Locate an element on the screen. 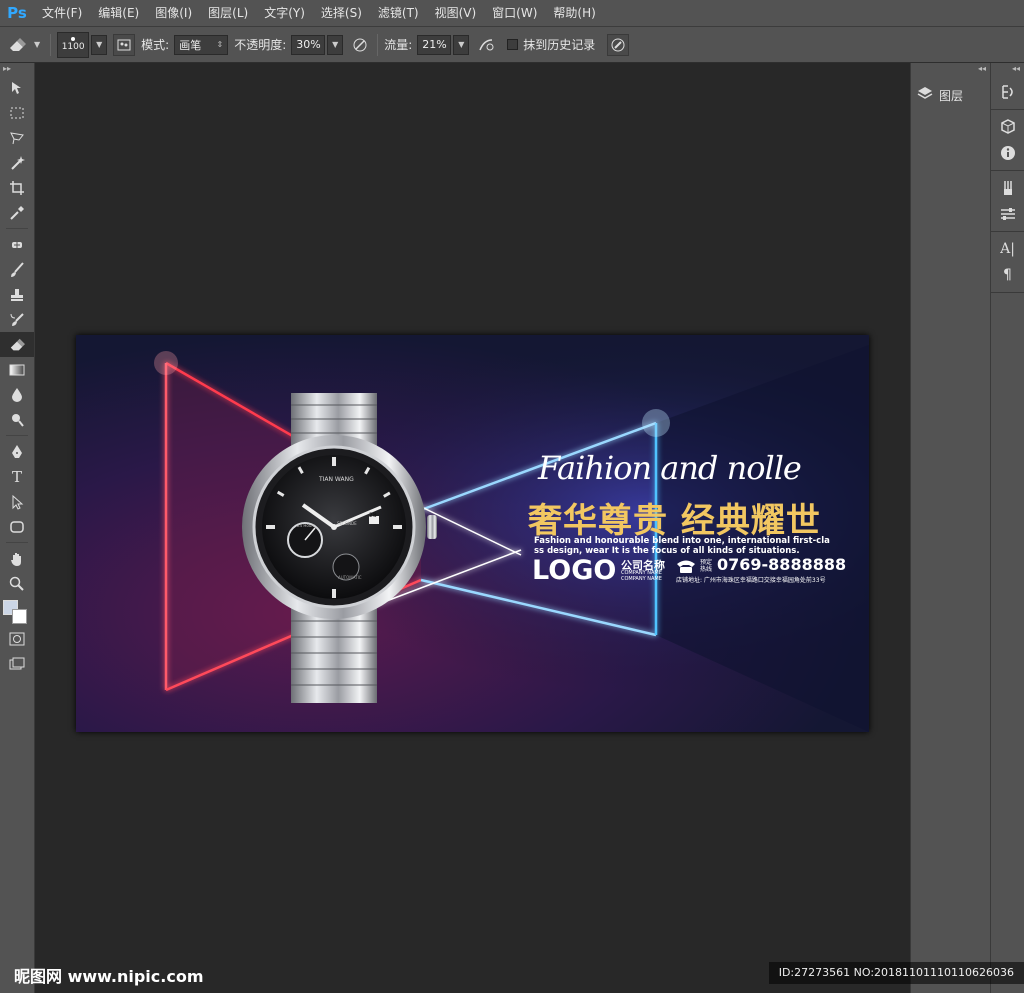 The height and width of the screenshot is (993, 1024). menu-view: 视图(V) is located at coordinates (456, 13).